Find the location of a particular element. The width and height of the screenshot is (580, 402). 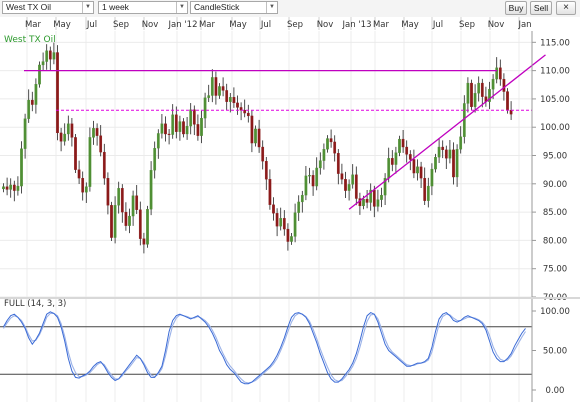

chart-type-select: CandleStick ▼ is located at coordinates (234, 7).